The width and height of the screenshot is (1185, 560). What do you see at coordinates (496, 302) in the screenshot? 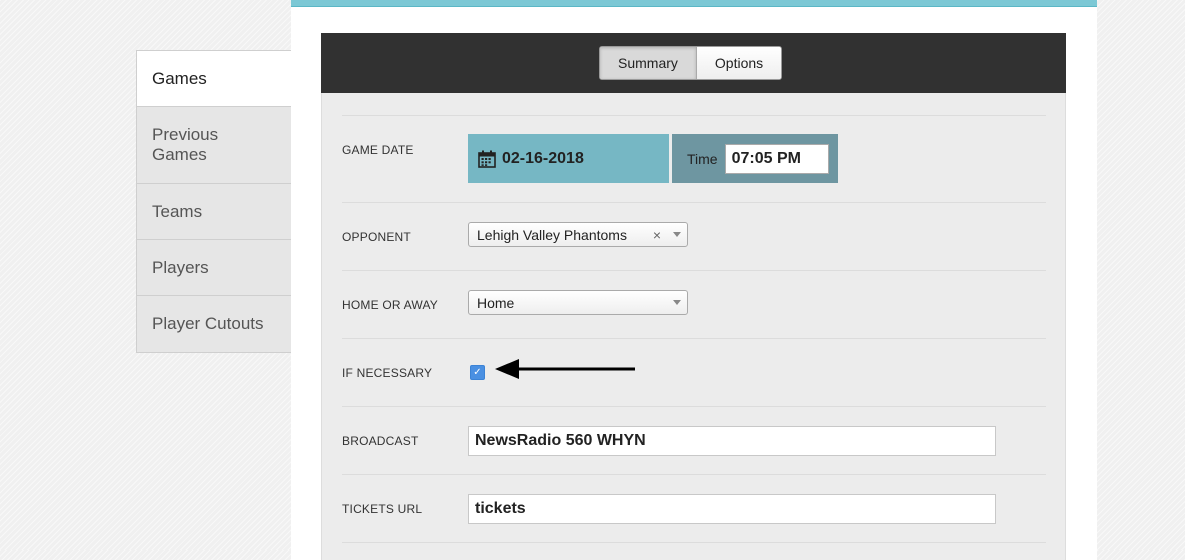
I see `home-away-value: Home` at bounding box center [496, 302].